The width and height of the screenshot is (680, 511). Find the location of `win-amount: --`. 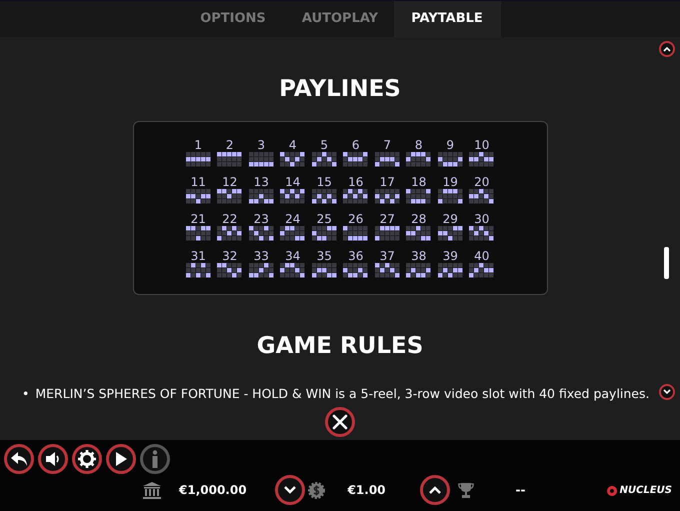

win-amount: -- is located at coordinates (521, 490).